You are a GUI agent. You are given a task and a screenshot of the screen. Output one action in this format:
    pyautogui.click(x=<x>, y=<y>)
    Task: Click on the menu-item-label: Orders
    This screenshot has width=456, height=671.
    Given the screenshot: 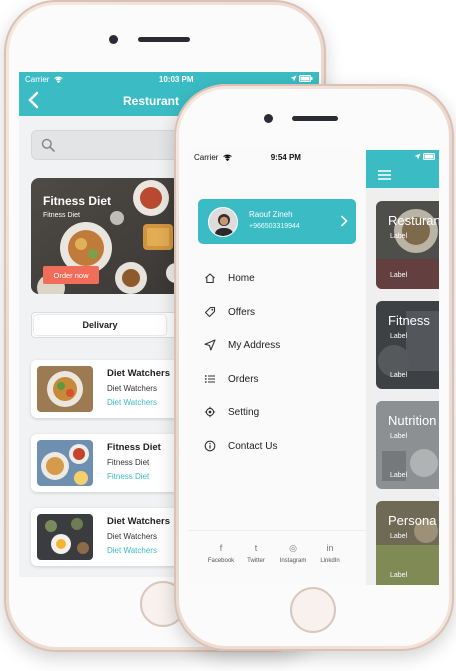 What is the action you would take?
    pyautogui.click(x=243, y=379)
    